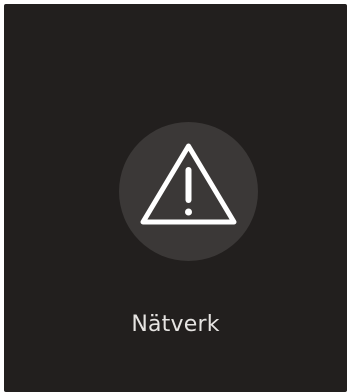 This screenshot has height=392, width=351. What do you see at coordinates (175, 324) in the screenshot?
I see `tile-label: Nätverk` at bounding box center [175, 324].